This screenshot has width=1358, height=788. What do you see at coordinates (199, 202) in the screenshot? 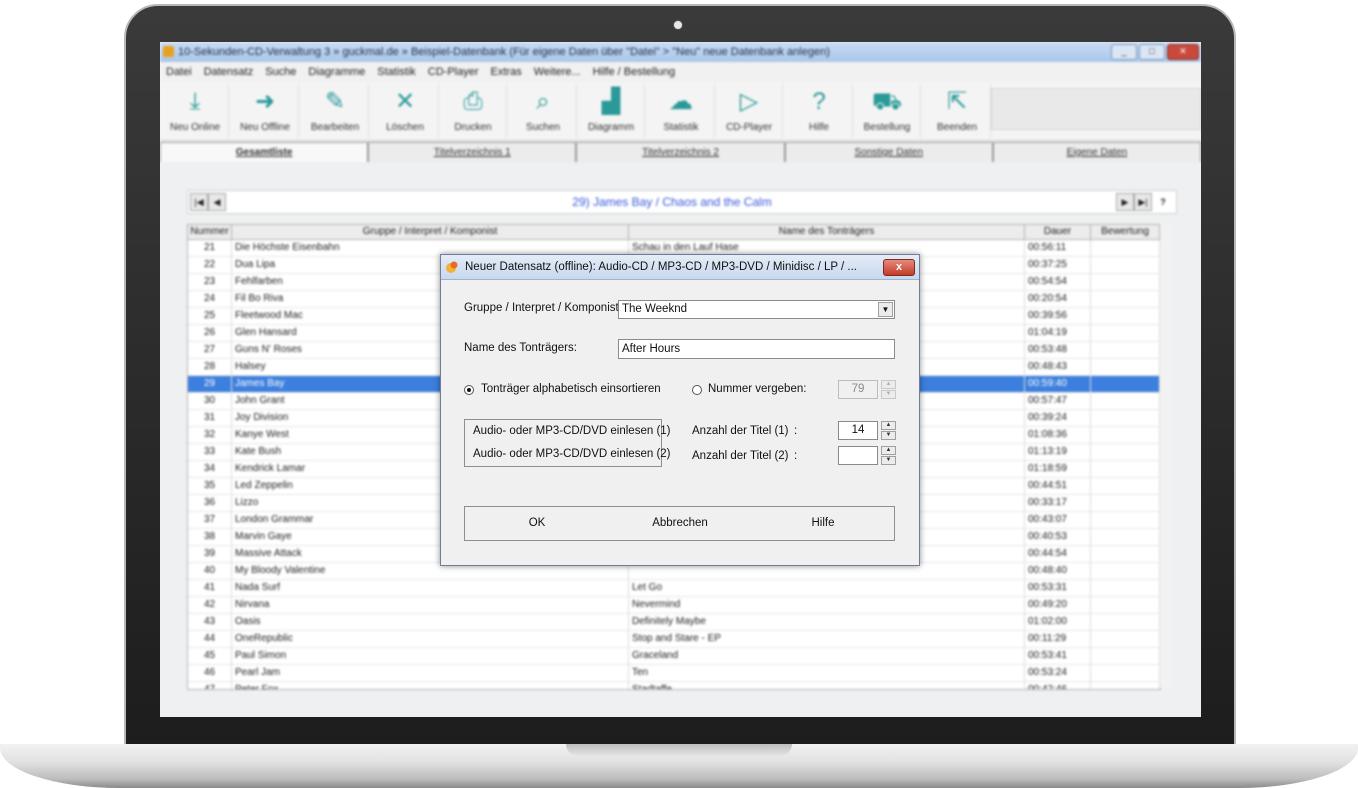
I see `first-record-icon: |◀` at bounding box center [199, 202].